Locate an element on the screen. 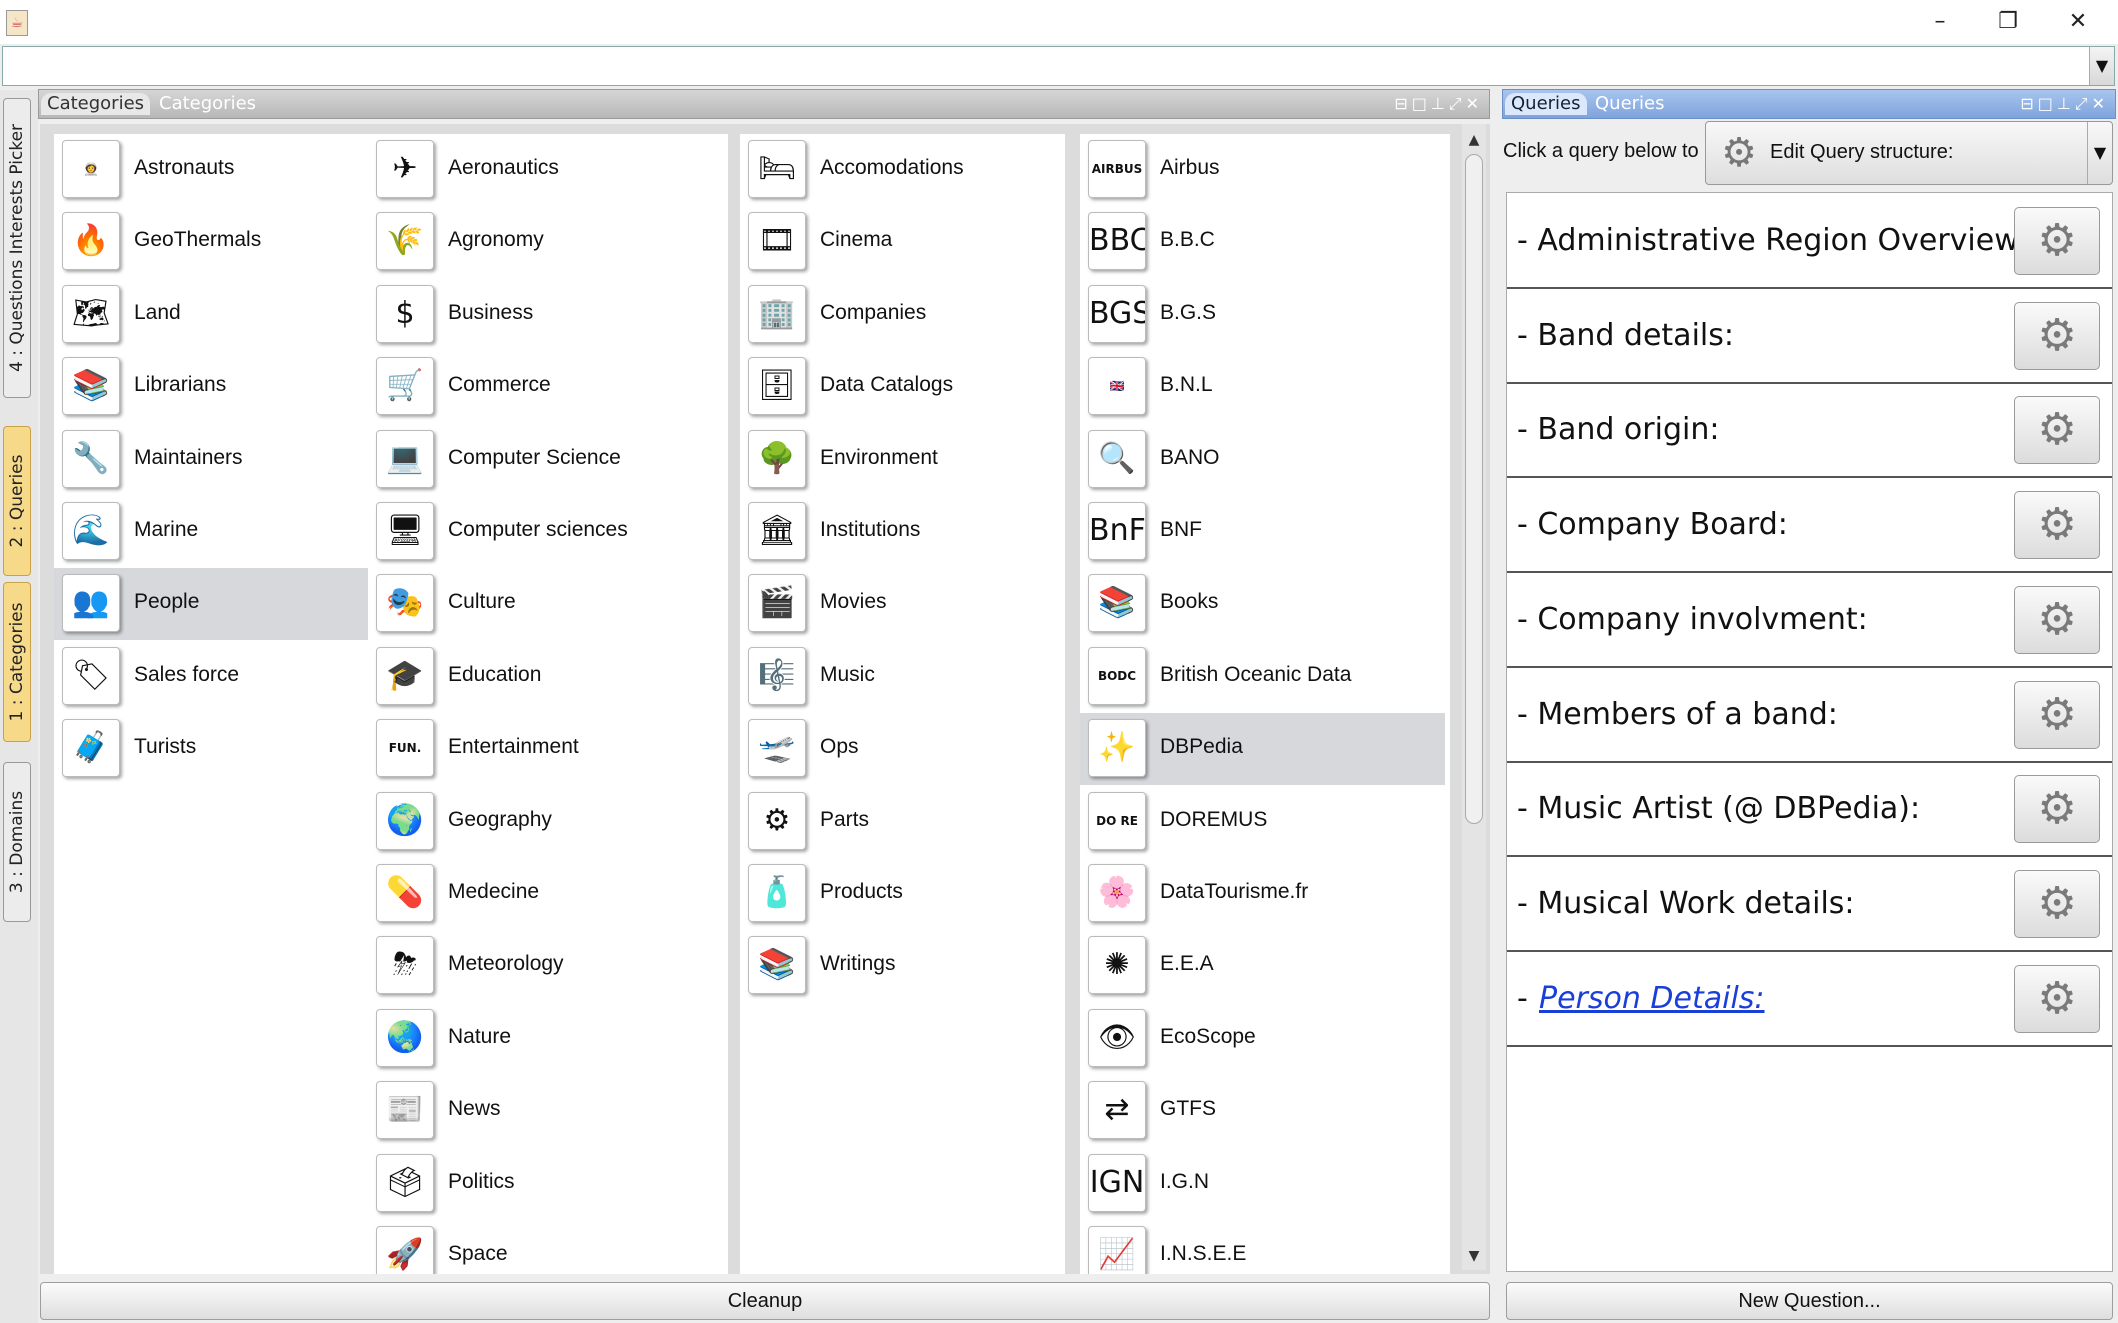  query-row: - Person Details: ⚙ is located at coordinates (1809, 999).